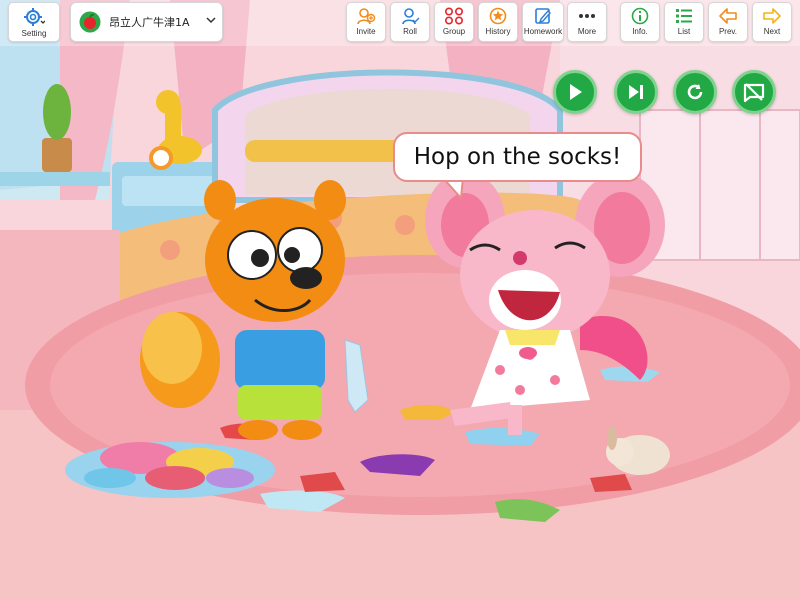  I want to click on prev-label: Prev., so click(728, 31).